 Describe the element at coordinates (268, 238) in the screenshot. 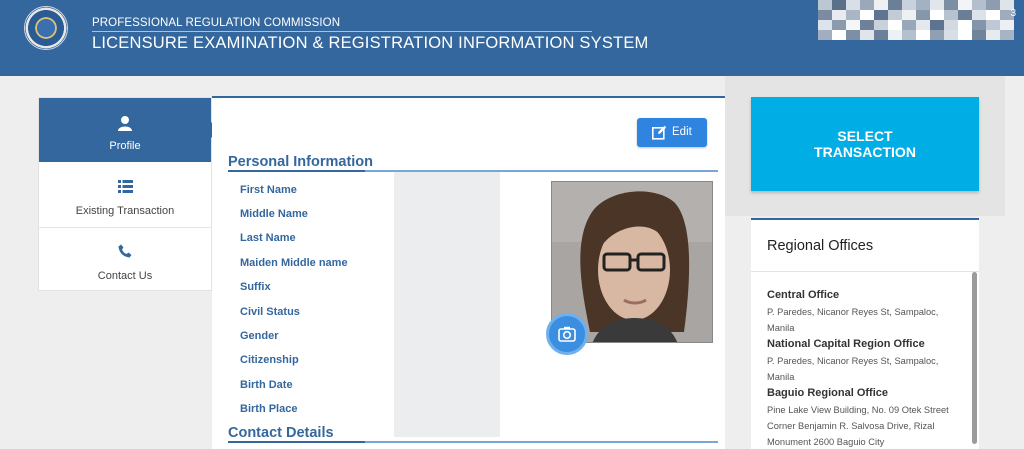

I see `field-label-last-name: Last Name` at that location.